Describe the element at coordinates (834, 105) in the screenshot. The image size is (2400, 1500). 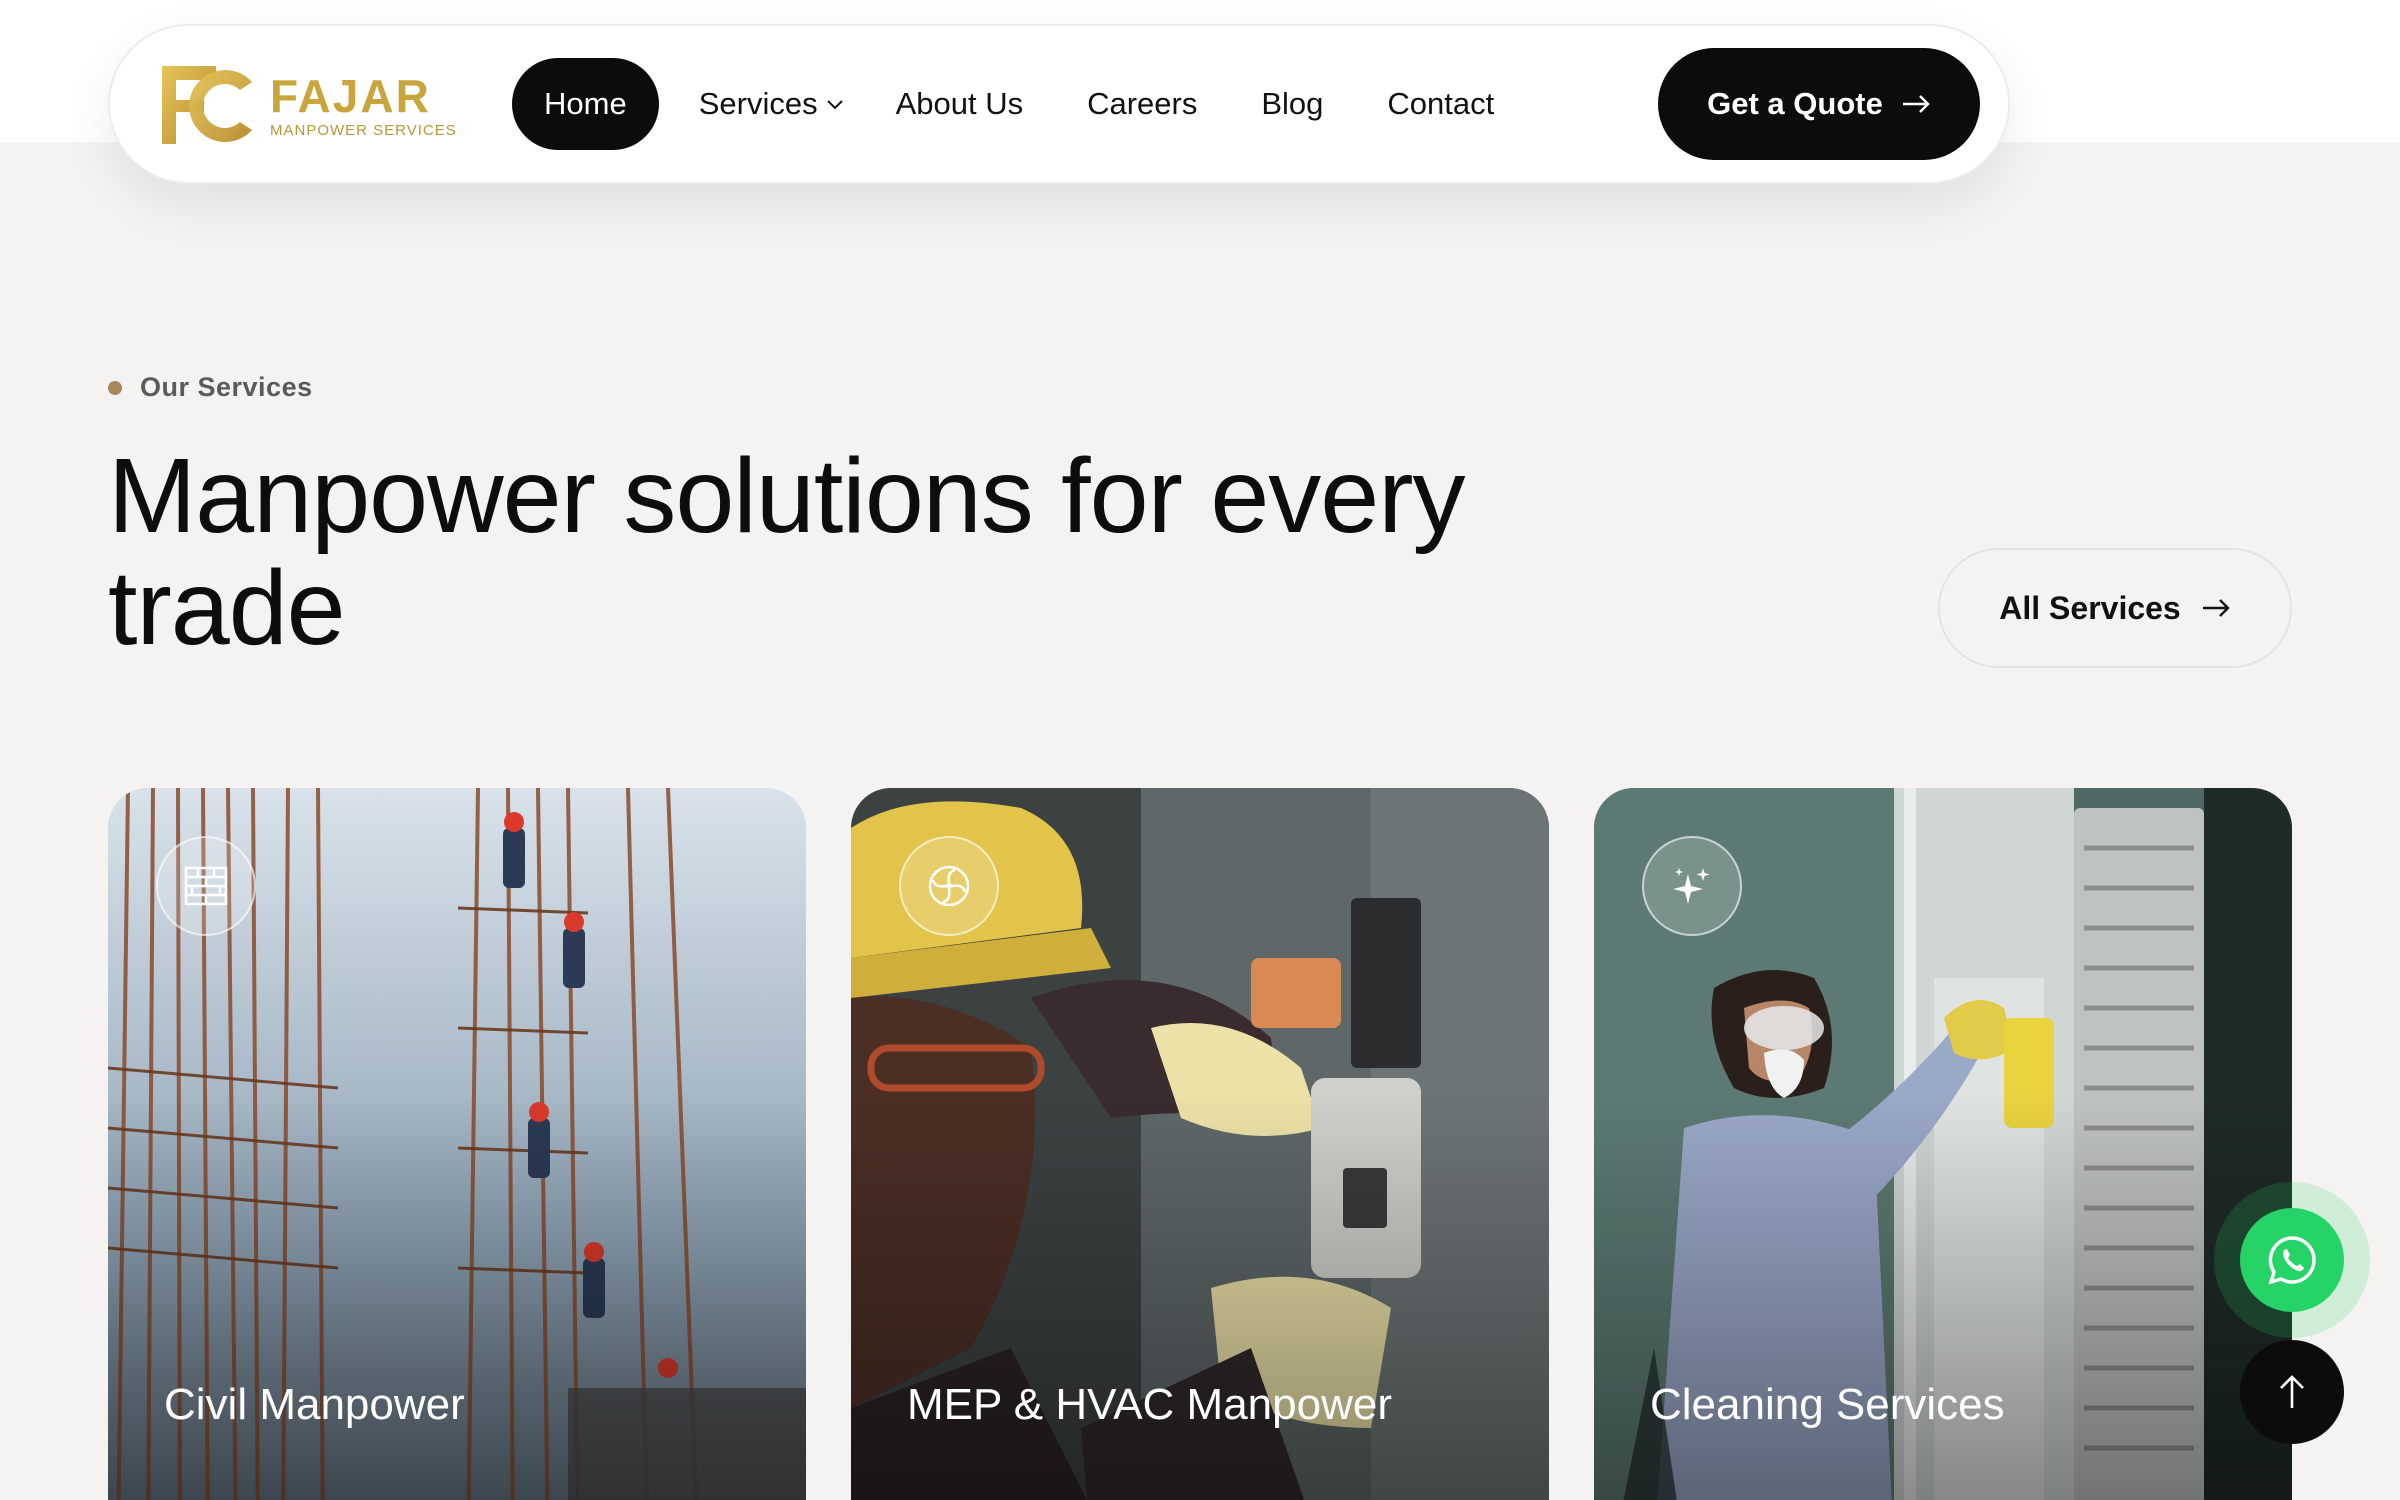
I see `chevron-down-icon` at that location.